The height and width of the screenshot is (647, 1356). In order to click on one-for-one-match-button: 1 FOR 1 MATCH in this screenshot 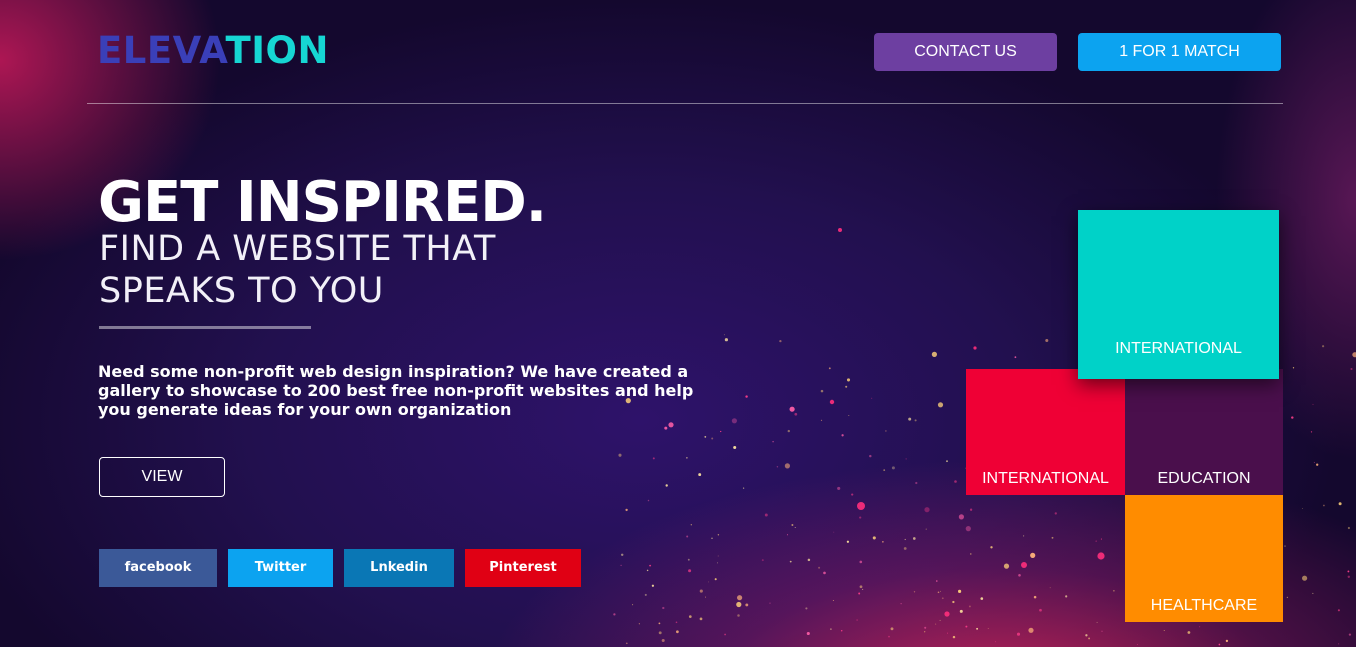, I will do `click(1179, 52)`.